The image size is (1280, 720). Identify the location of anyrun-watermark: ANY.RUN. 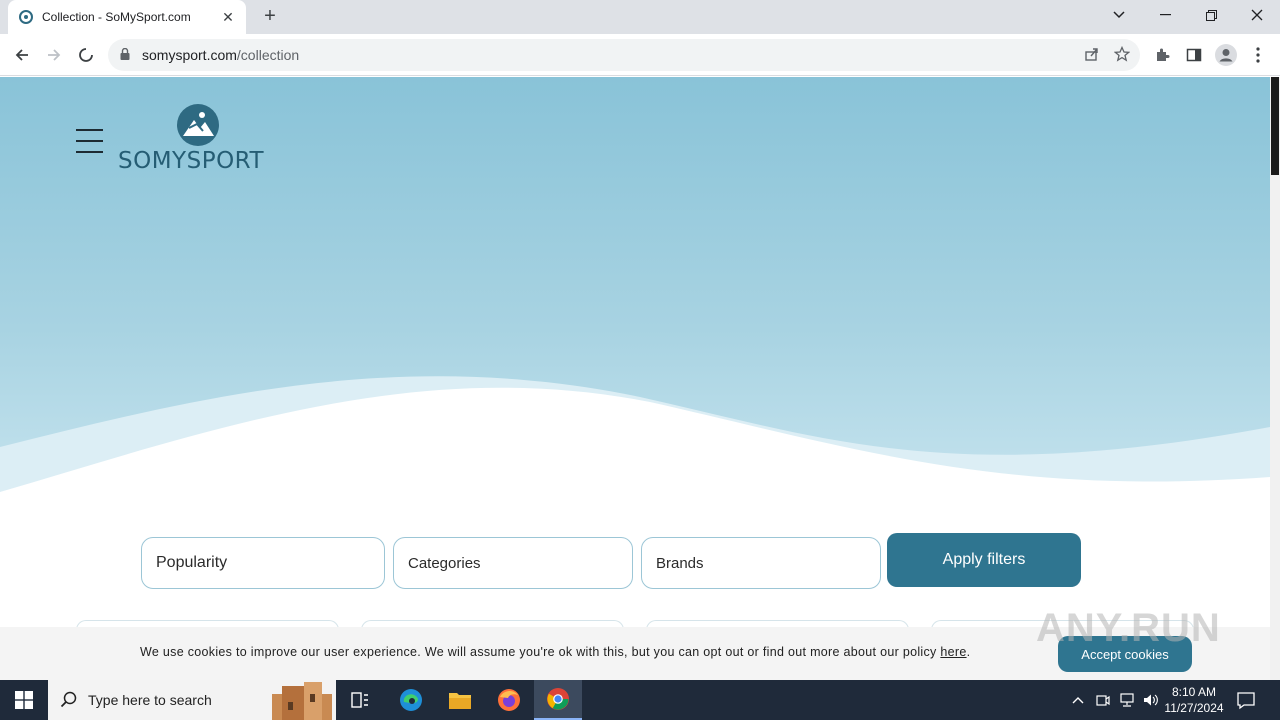
(1128, 628).